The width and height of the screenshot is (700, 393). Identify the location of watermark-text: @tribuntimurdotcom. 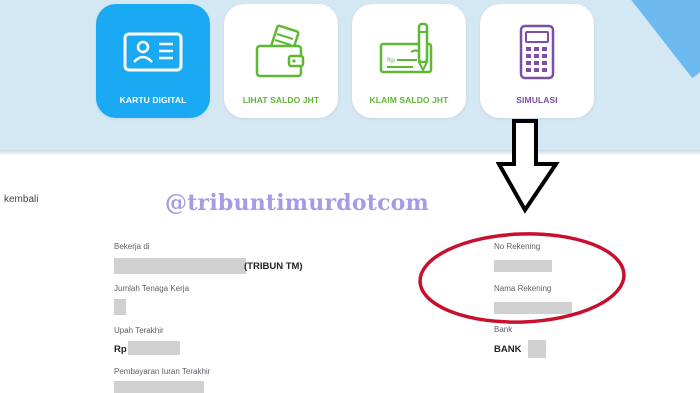
(297, 203).